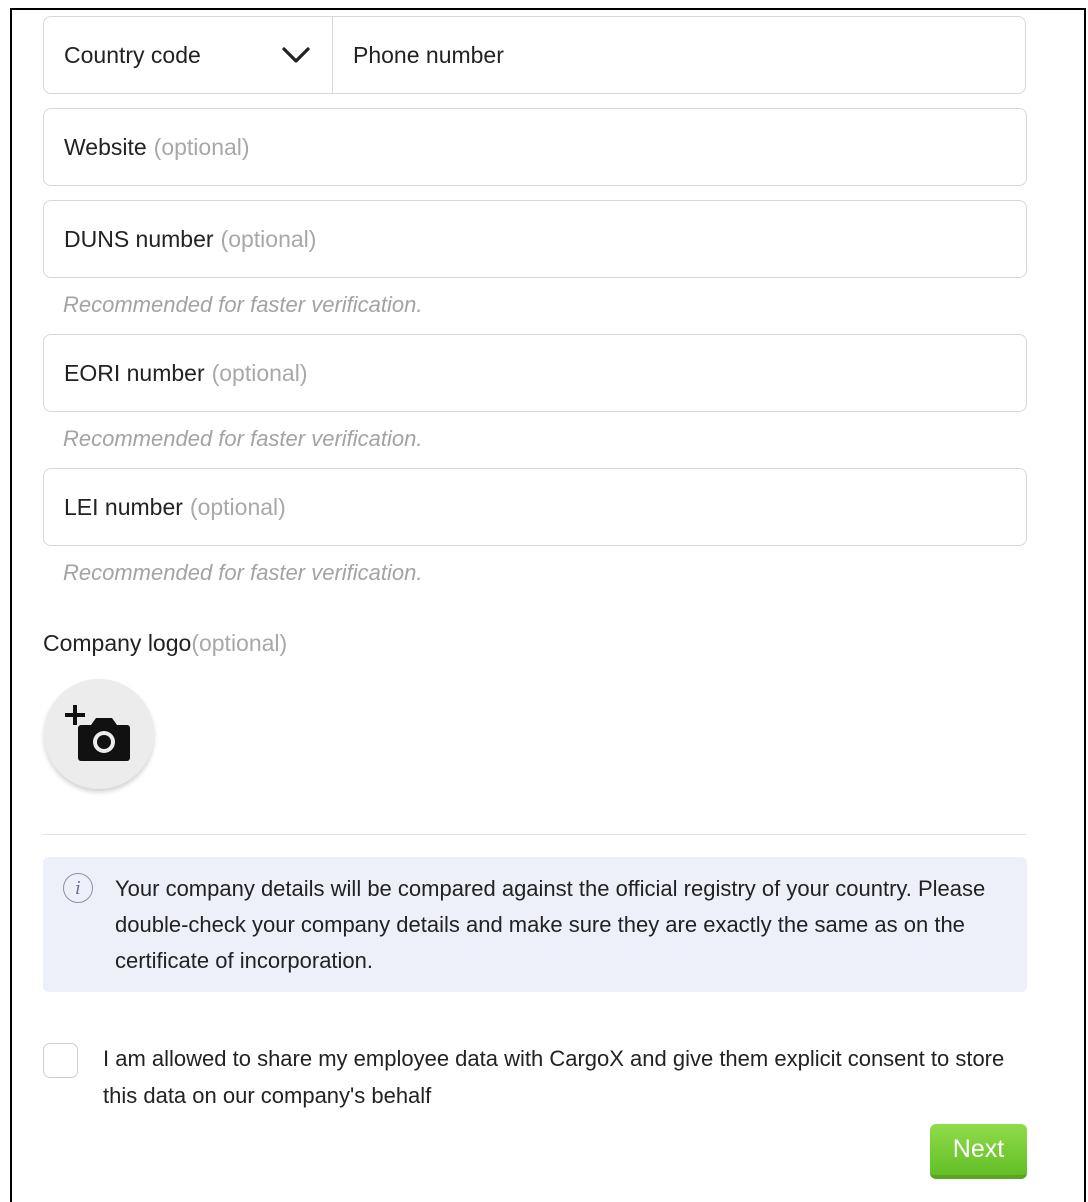 The height and width of the screenshot is (1202, 1088). I want to click on lei-input: LEI number (optional), so click(535, 507).